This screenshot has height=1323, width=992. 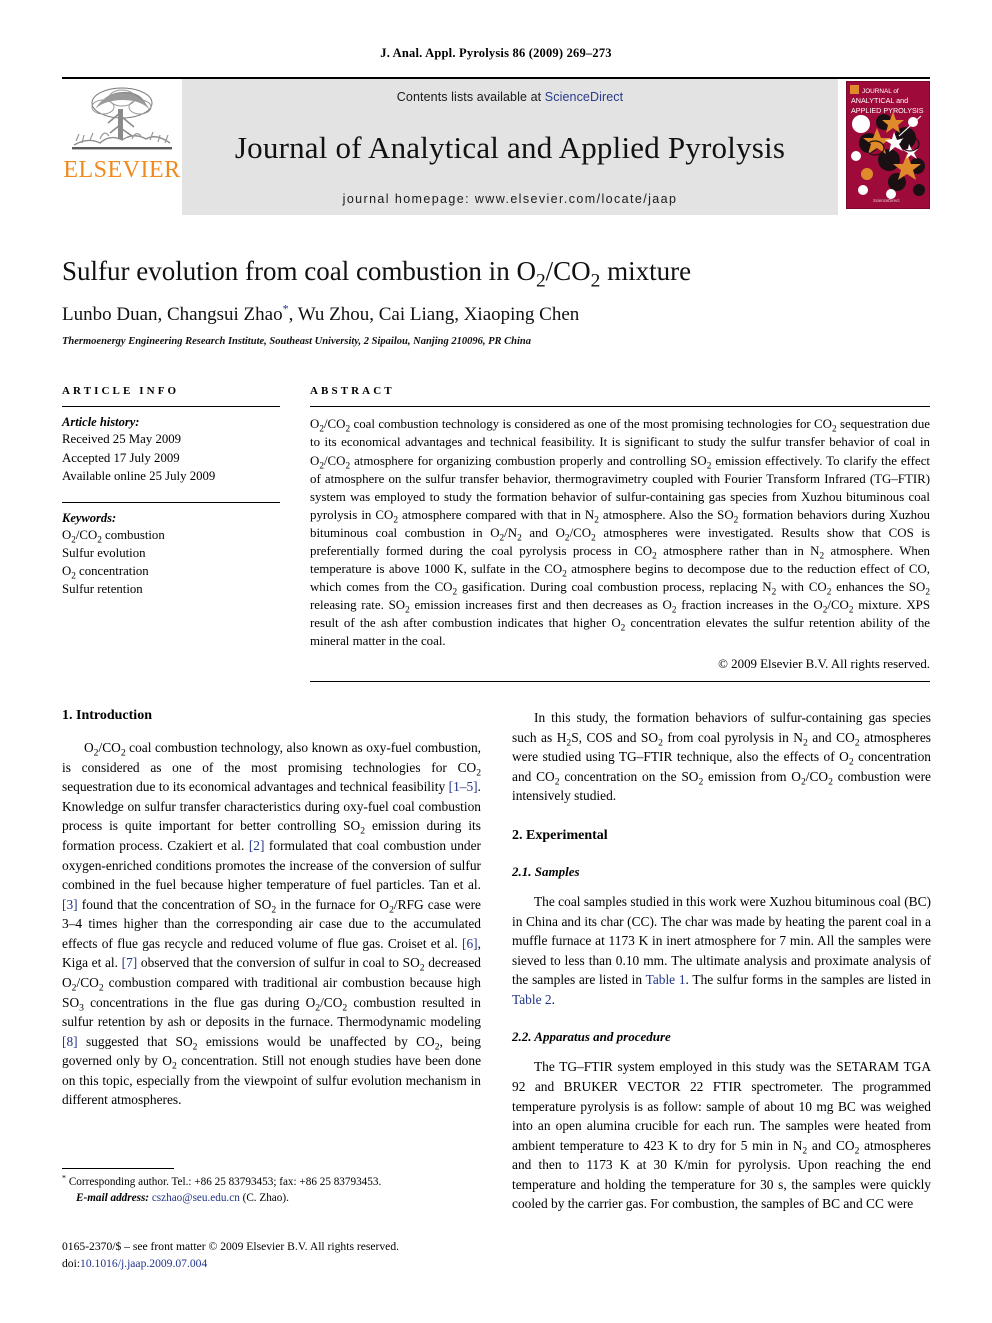 What do you see at coordinates (196, 1198) in the screenshot?
I see `author-email-link: cszhao@seu.edu.cn` at bounding box center [196, 1198].